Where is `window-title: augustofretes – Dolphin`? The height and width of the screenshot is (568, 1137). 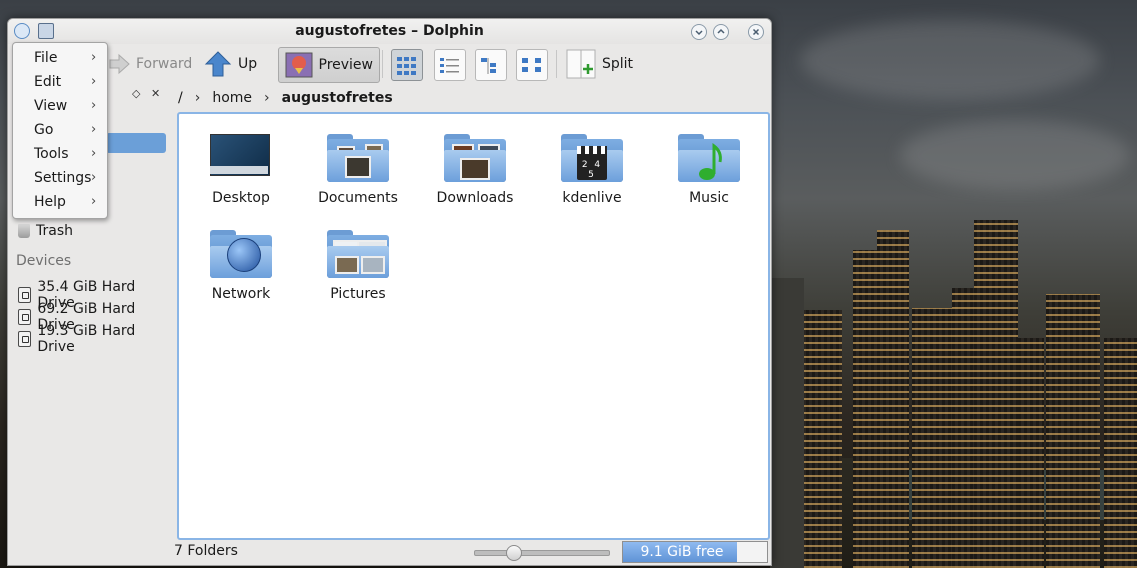
window-title: augustofretes – Dolphin is located at coordinates (389, 31).